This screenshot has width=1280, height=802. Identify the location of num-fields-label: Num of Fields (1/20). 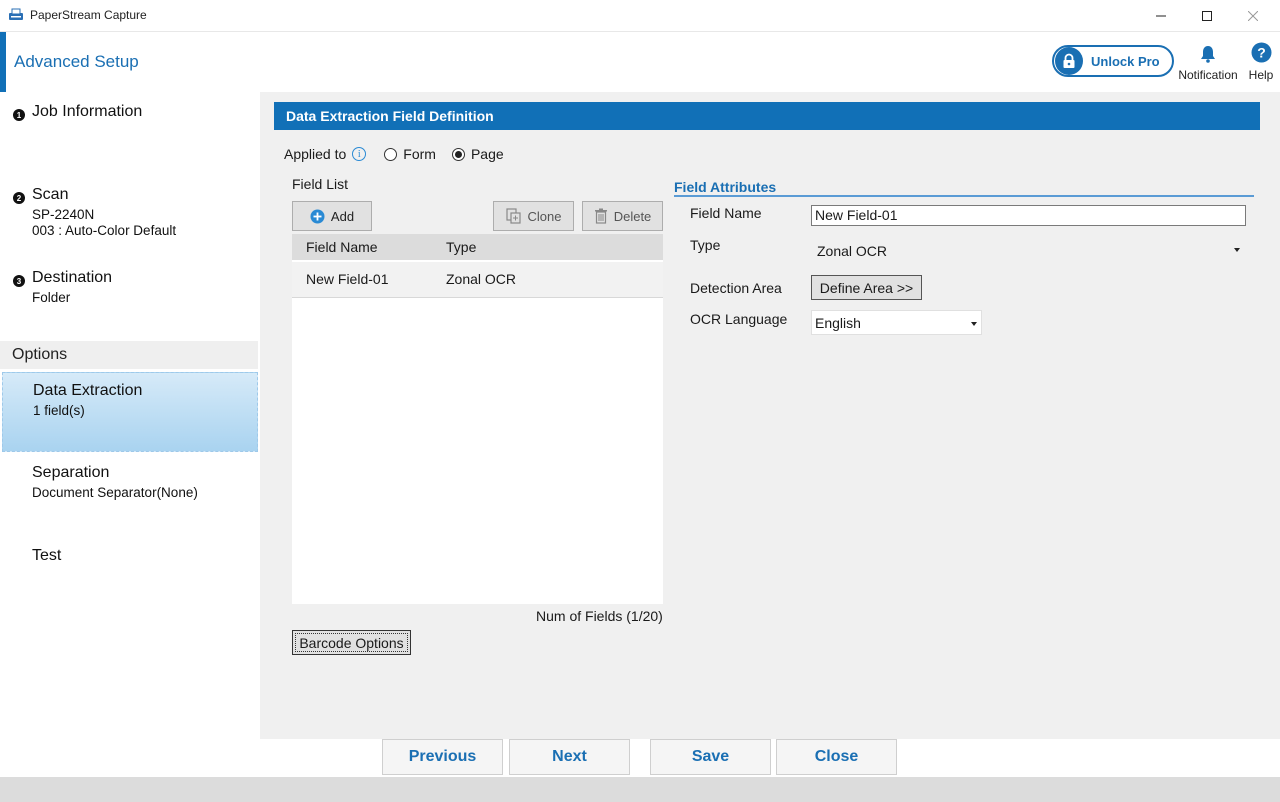
(599, 616).